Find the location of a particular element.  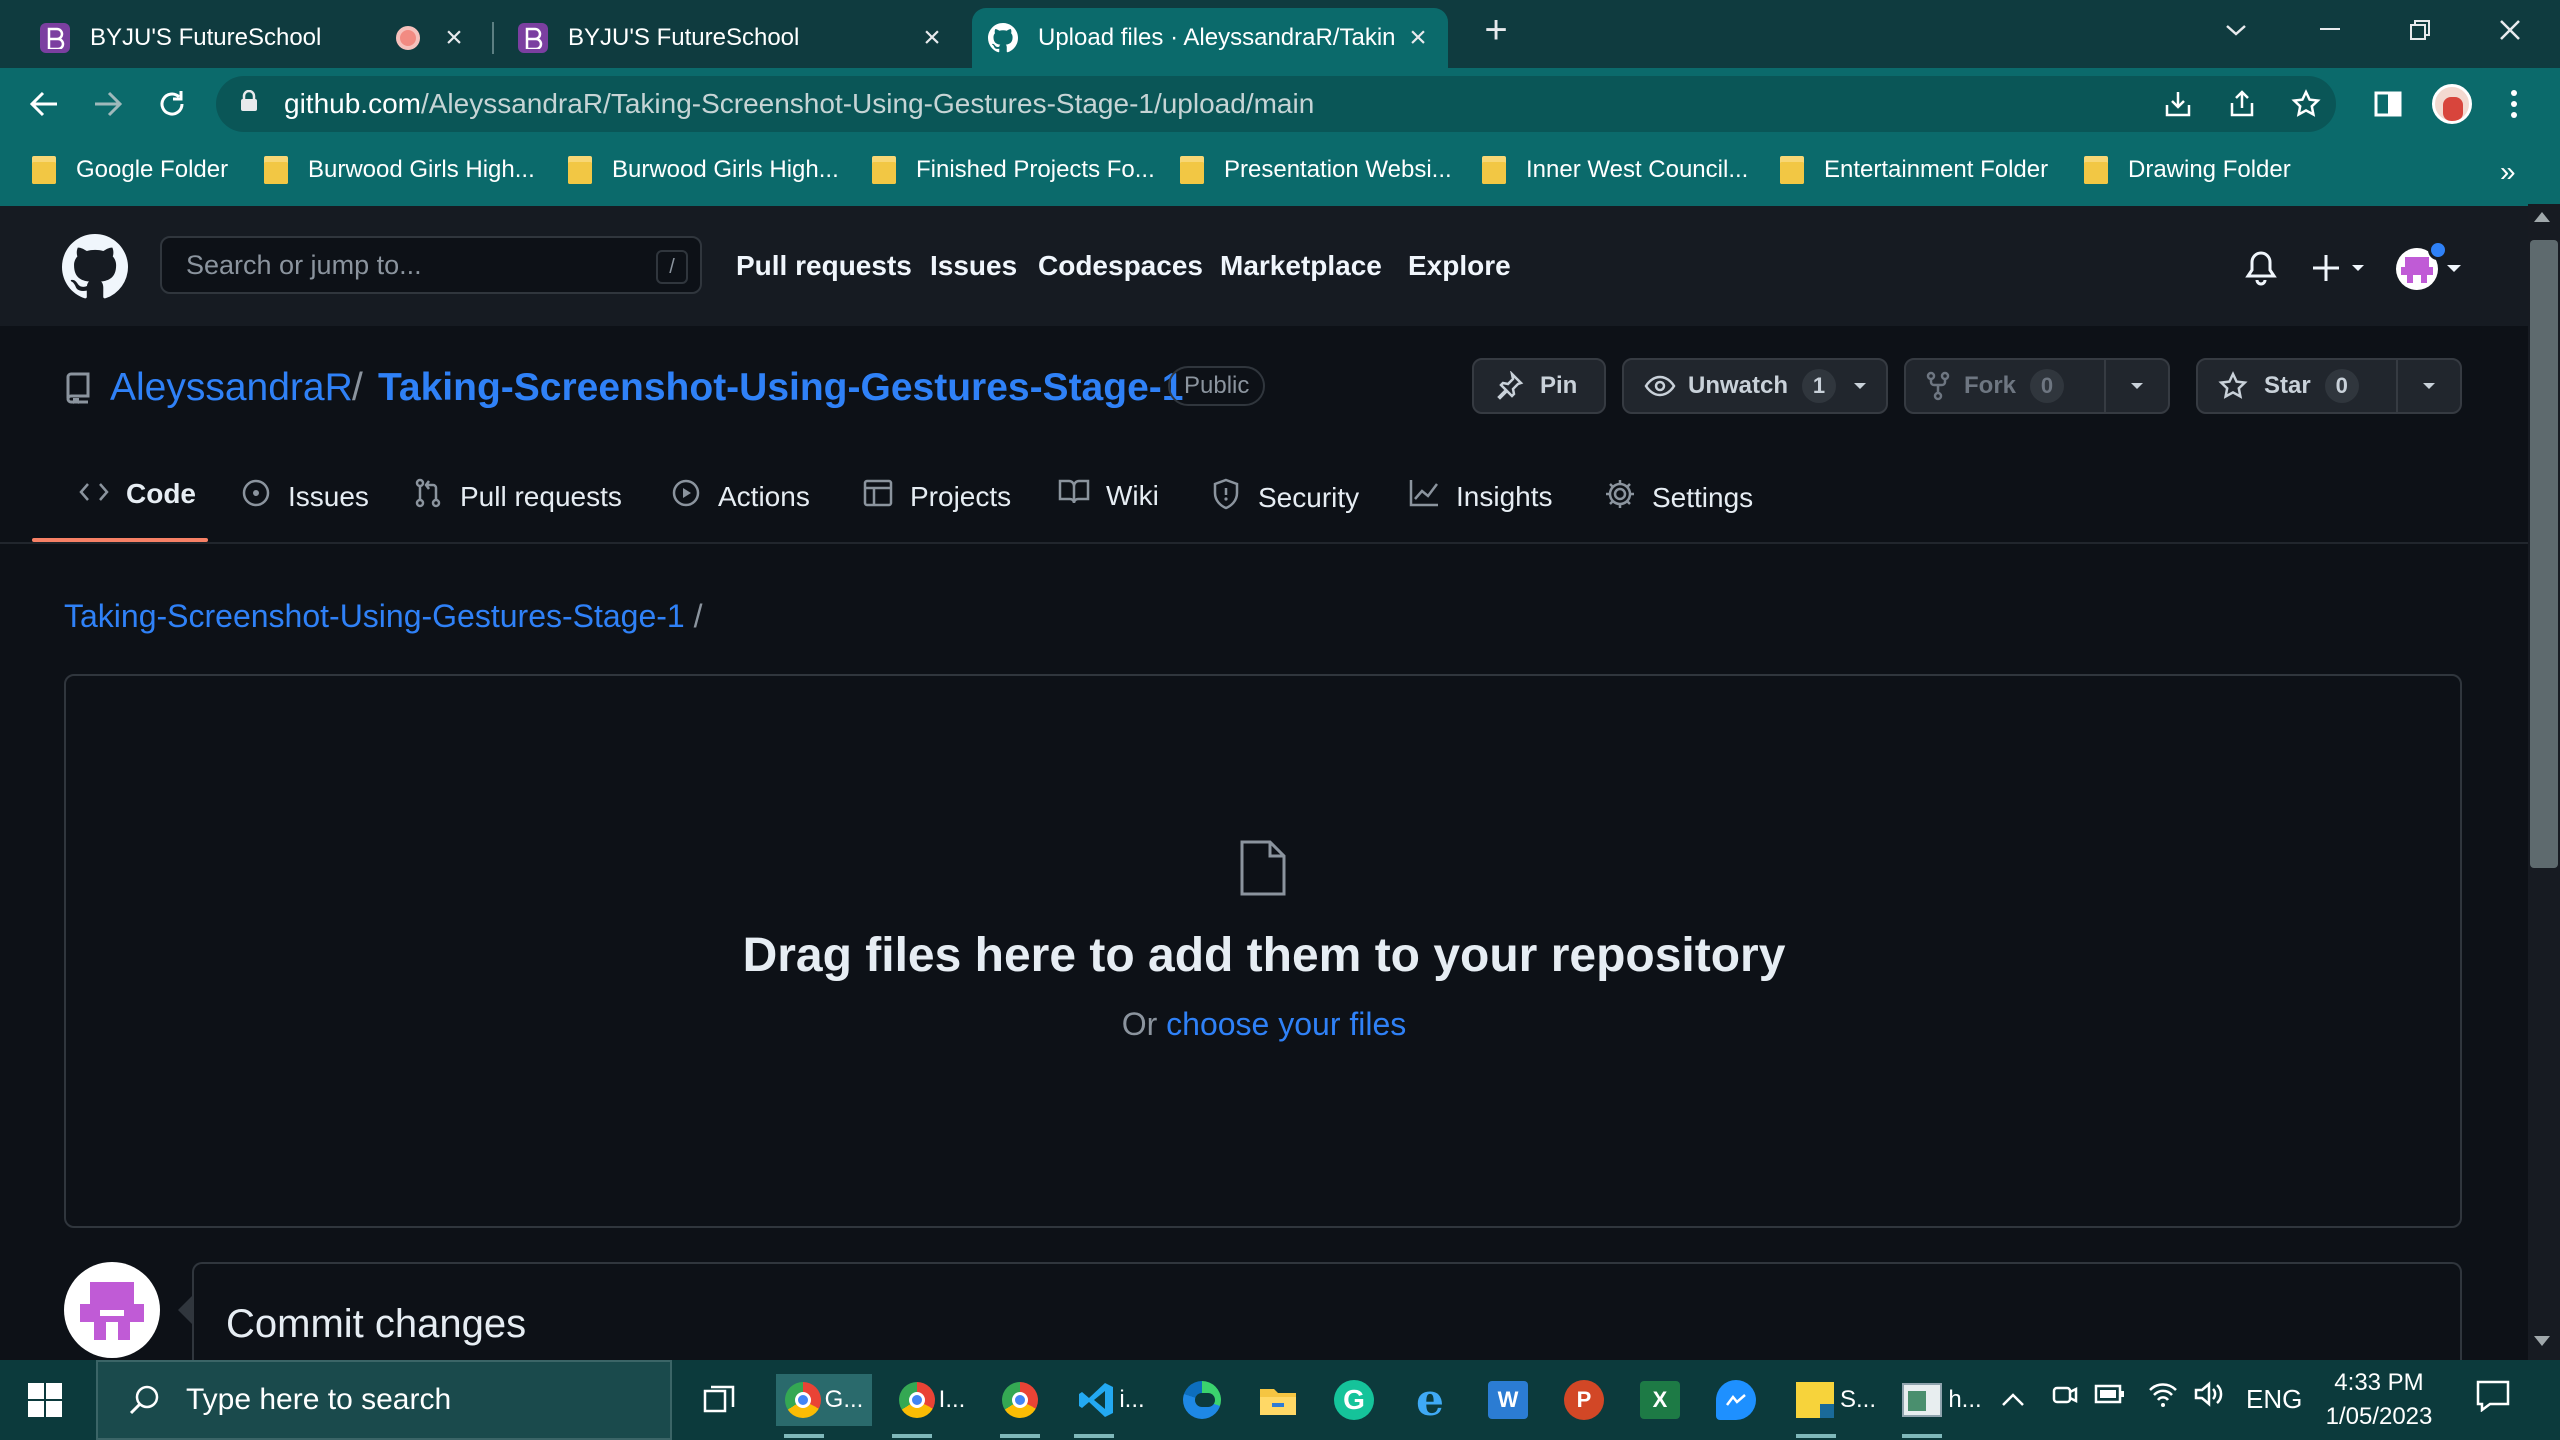

new-tab-button: + is located at coordinates (1496, 30).